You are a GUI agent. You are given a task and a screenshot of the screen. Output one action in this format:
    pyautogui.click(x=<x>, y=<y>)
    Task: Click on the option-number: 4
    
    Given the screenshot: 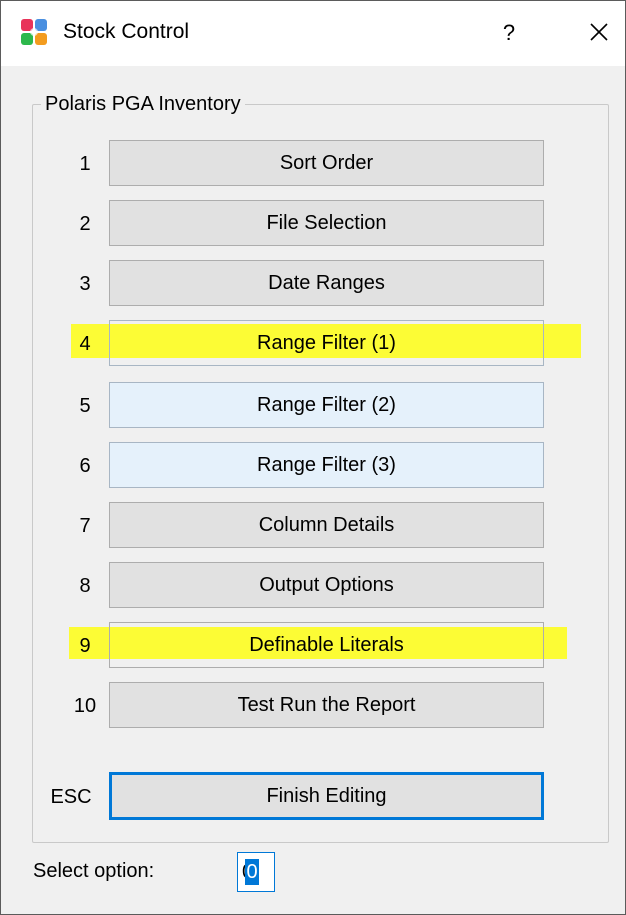 What is the action you would take?
    pyautogui.click(x=85, y=344)
    